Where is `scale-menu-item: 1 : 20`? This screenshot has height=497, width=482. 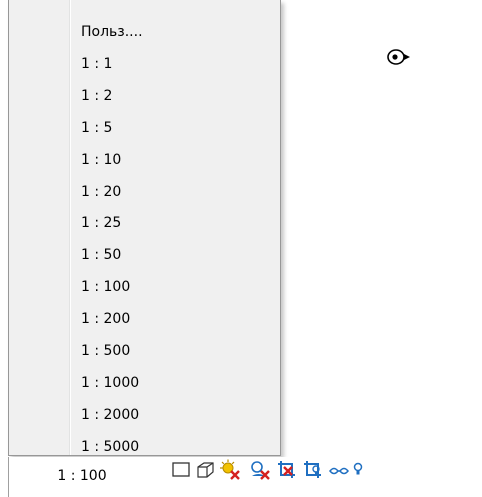 scale-menu-item: 1 : 20 is located at coordinates (174, 192).